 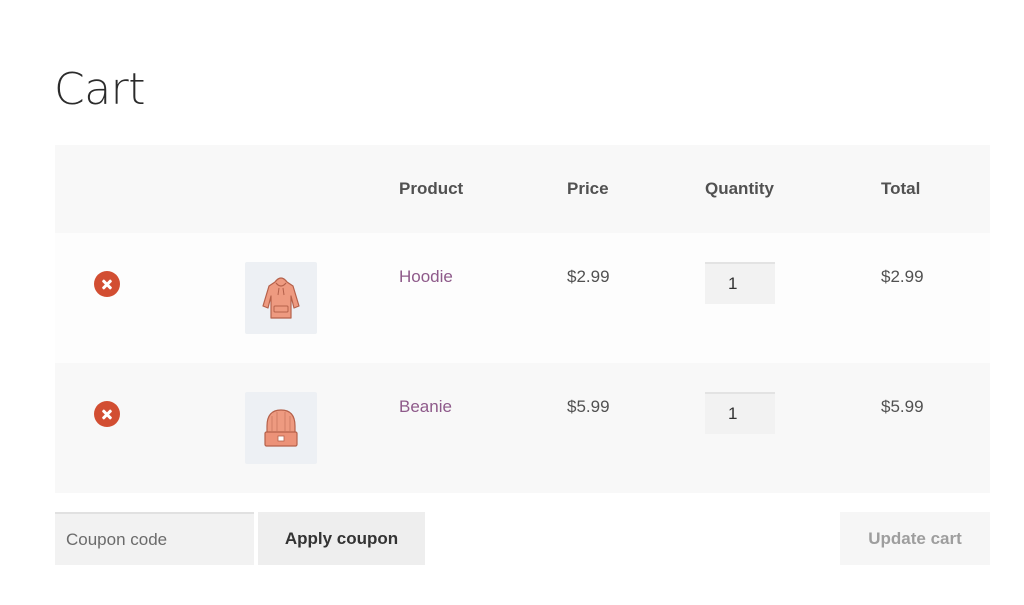 What do you see at coordinates (915, 538) in the screenshot?
I see `update-cart-button: Update cart` at bounding box center [915, 538].